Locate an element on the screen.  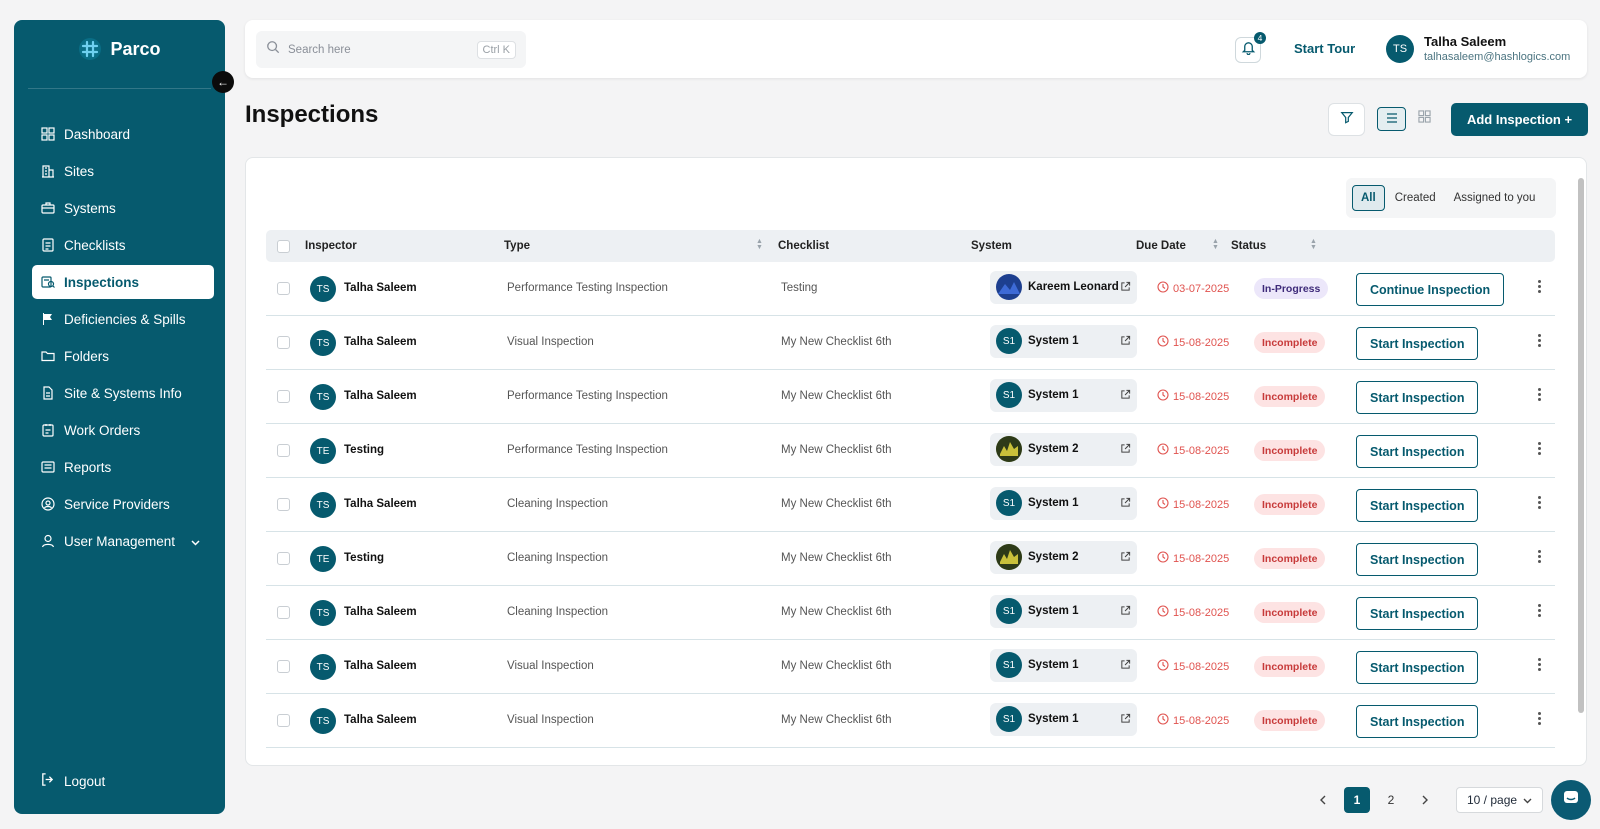
page-1-button: 1 is located at coordinates (1357, 800).